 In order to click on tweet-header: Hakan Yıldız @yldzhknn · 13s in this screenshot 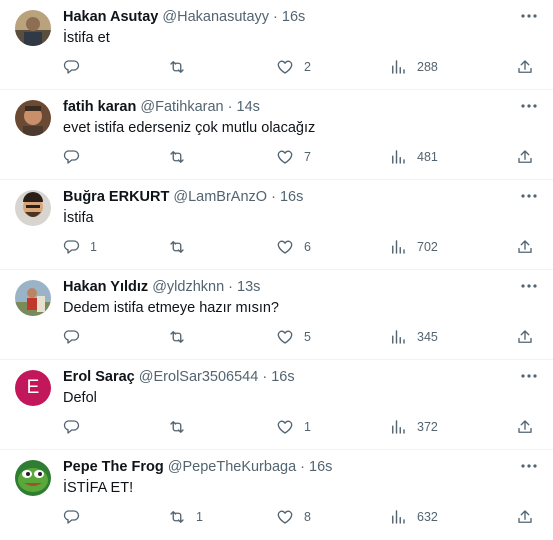, I will do `click(161, 287)`.